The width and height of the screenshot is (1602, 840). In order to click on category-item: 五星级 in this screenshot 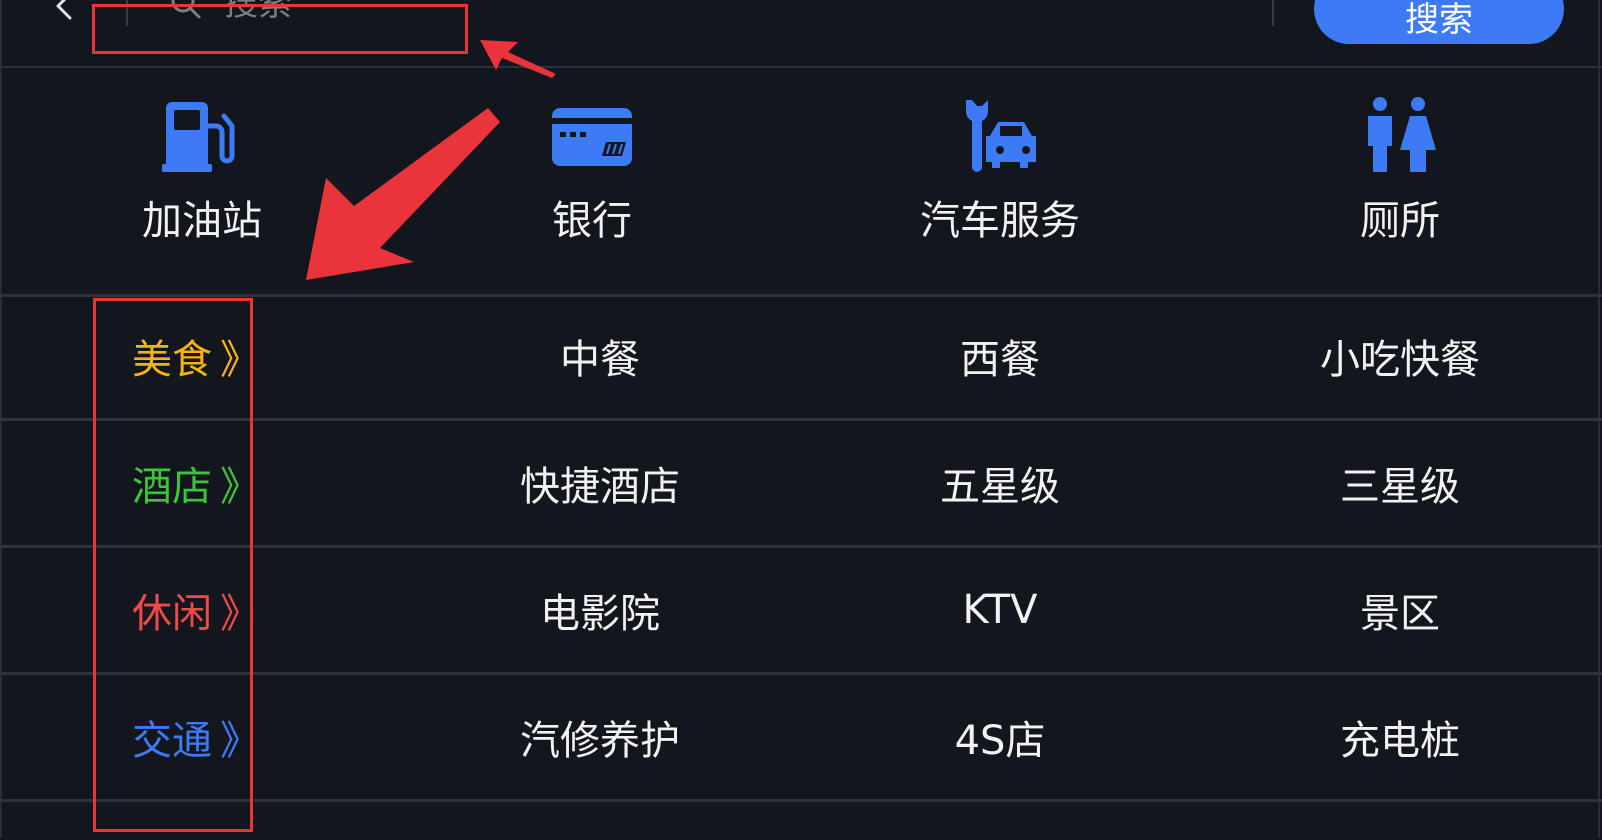, I will do `click(1000, 483)`.